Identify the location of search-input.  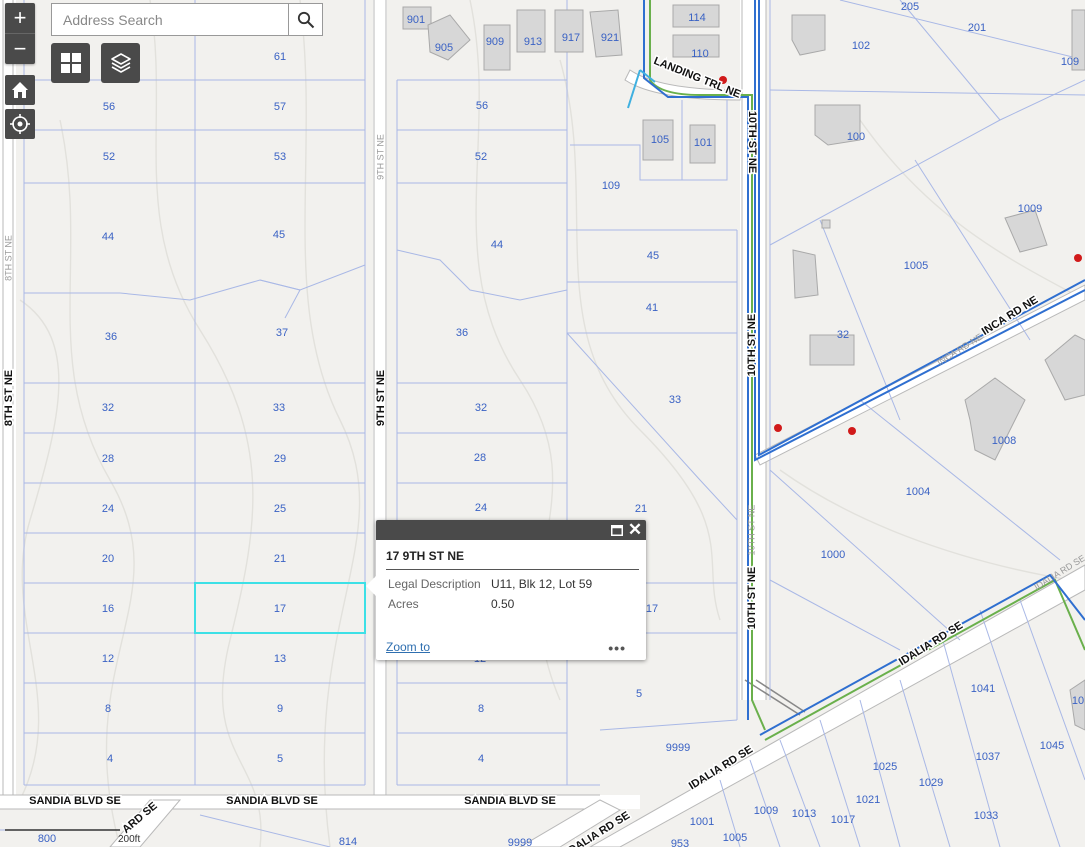
(170, 19).